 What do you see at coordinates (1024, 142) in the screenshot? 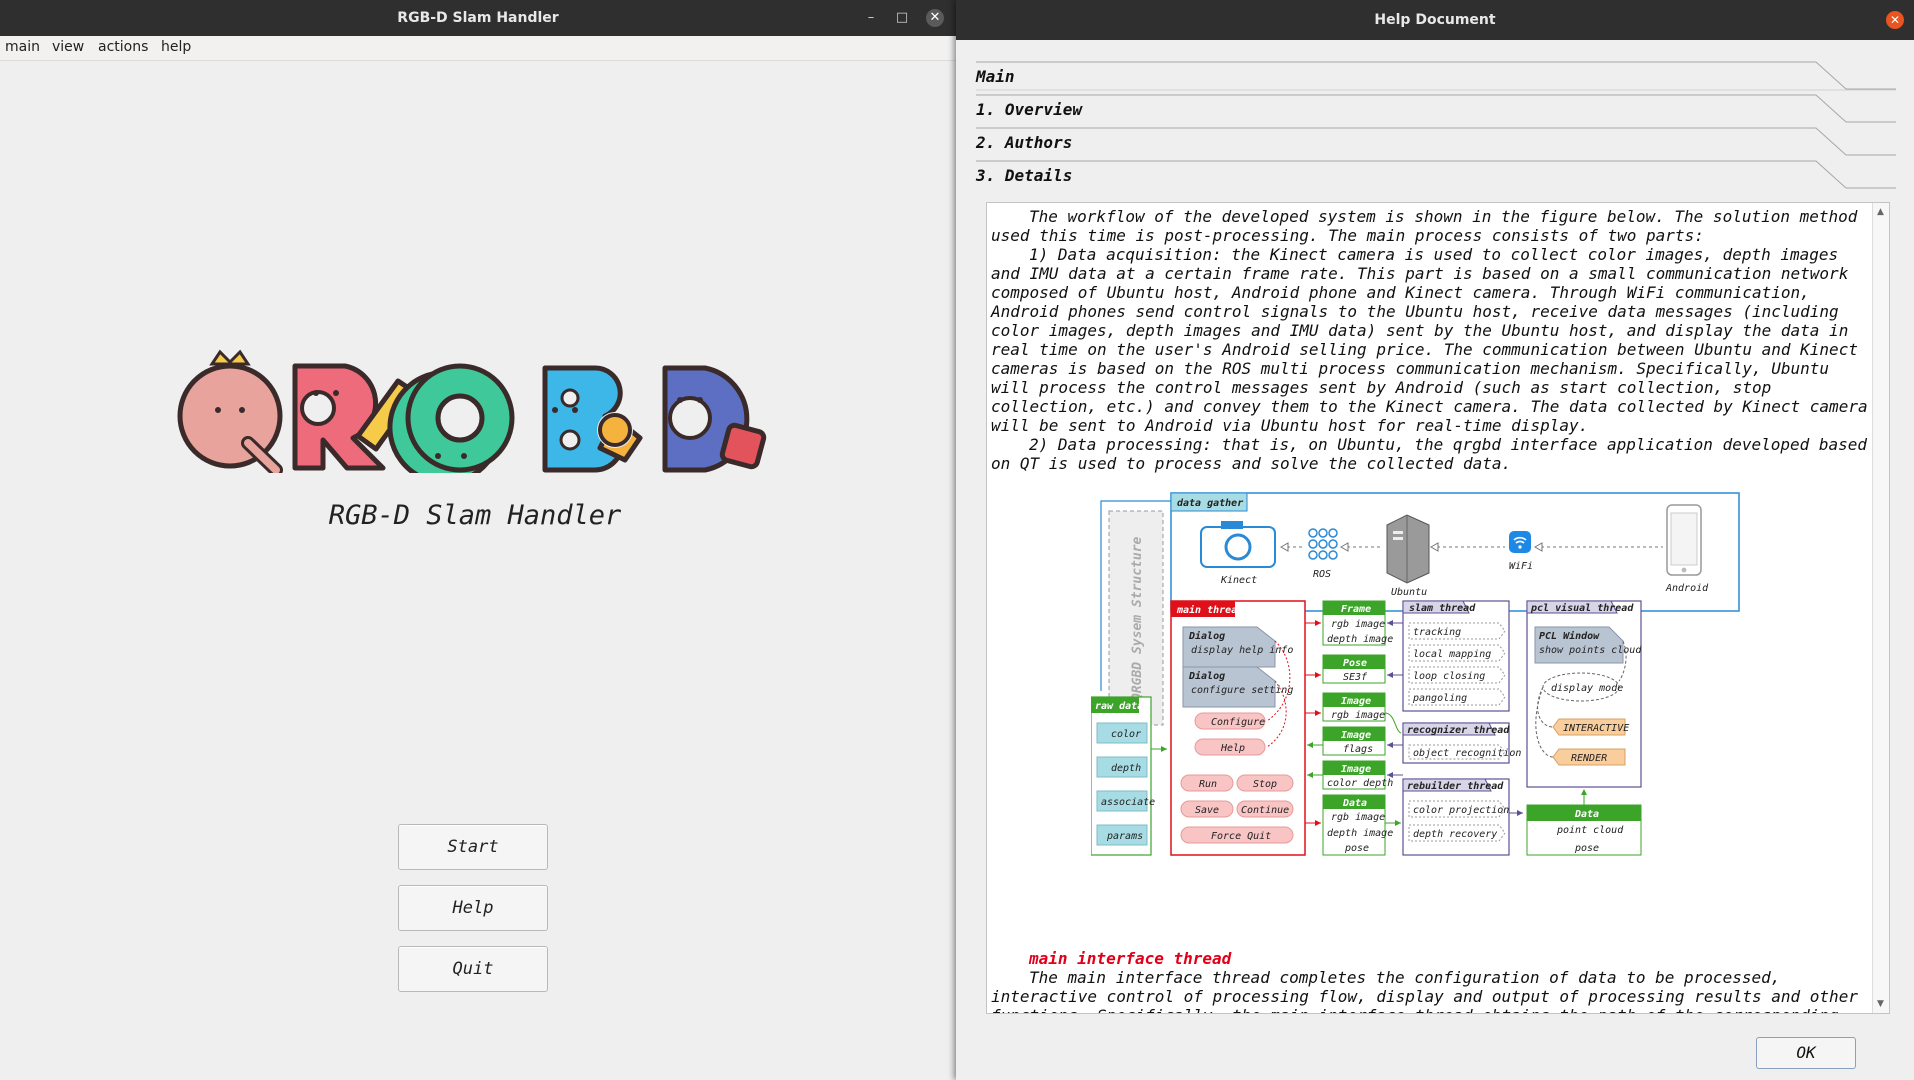
I see `section-authors-label: 2. Authors` at bounding box center [1024, 142].